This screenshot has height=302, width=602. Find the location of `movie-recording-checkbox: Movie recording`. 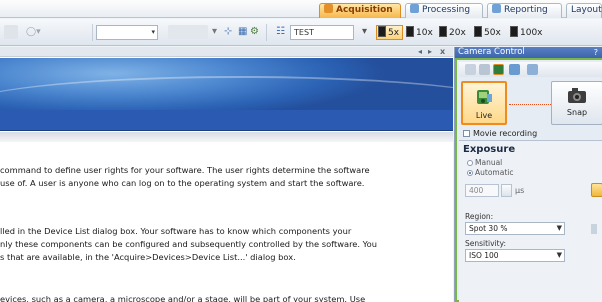

movie-recording-checkbox: Movie recording is located at coordinates (500, 133).